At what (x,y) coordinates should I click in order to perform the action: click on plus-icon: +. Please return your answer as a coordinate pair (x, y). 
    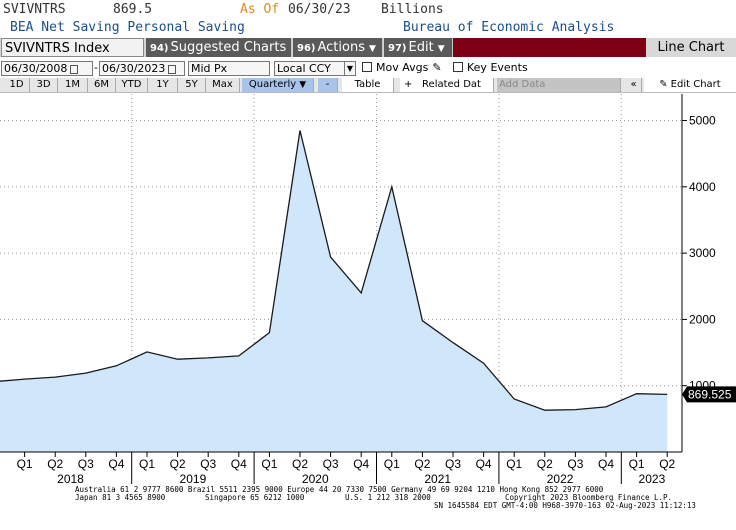
    Looking at the image, I should click on (408, 84).